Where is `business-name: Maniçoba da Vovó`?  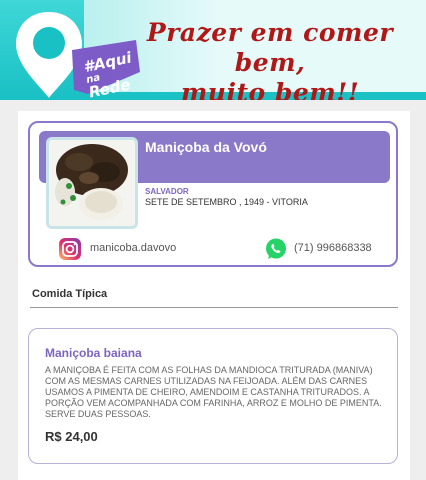 business-name: Maniçoba da Vovó is located at coordinates (206, 147).